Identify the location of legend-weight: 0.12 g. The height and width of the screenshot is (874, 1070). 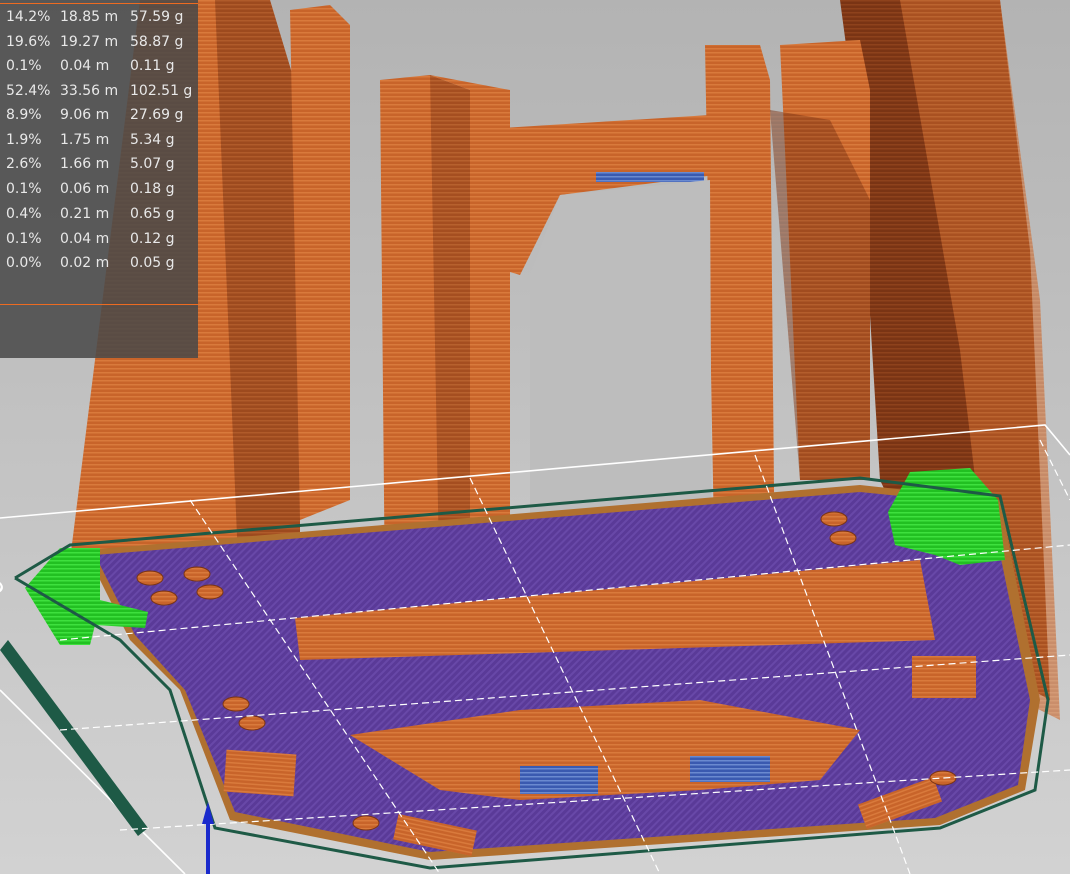
(152, 239).